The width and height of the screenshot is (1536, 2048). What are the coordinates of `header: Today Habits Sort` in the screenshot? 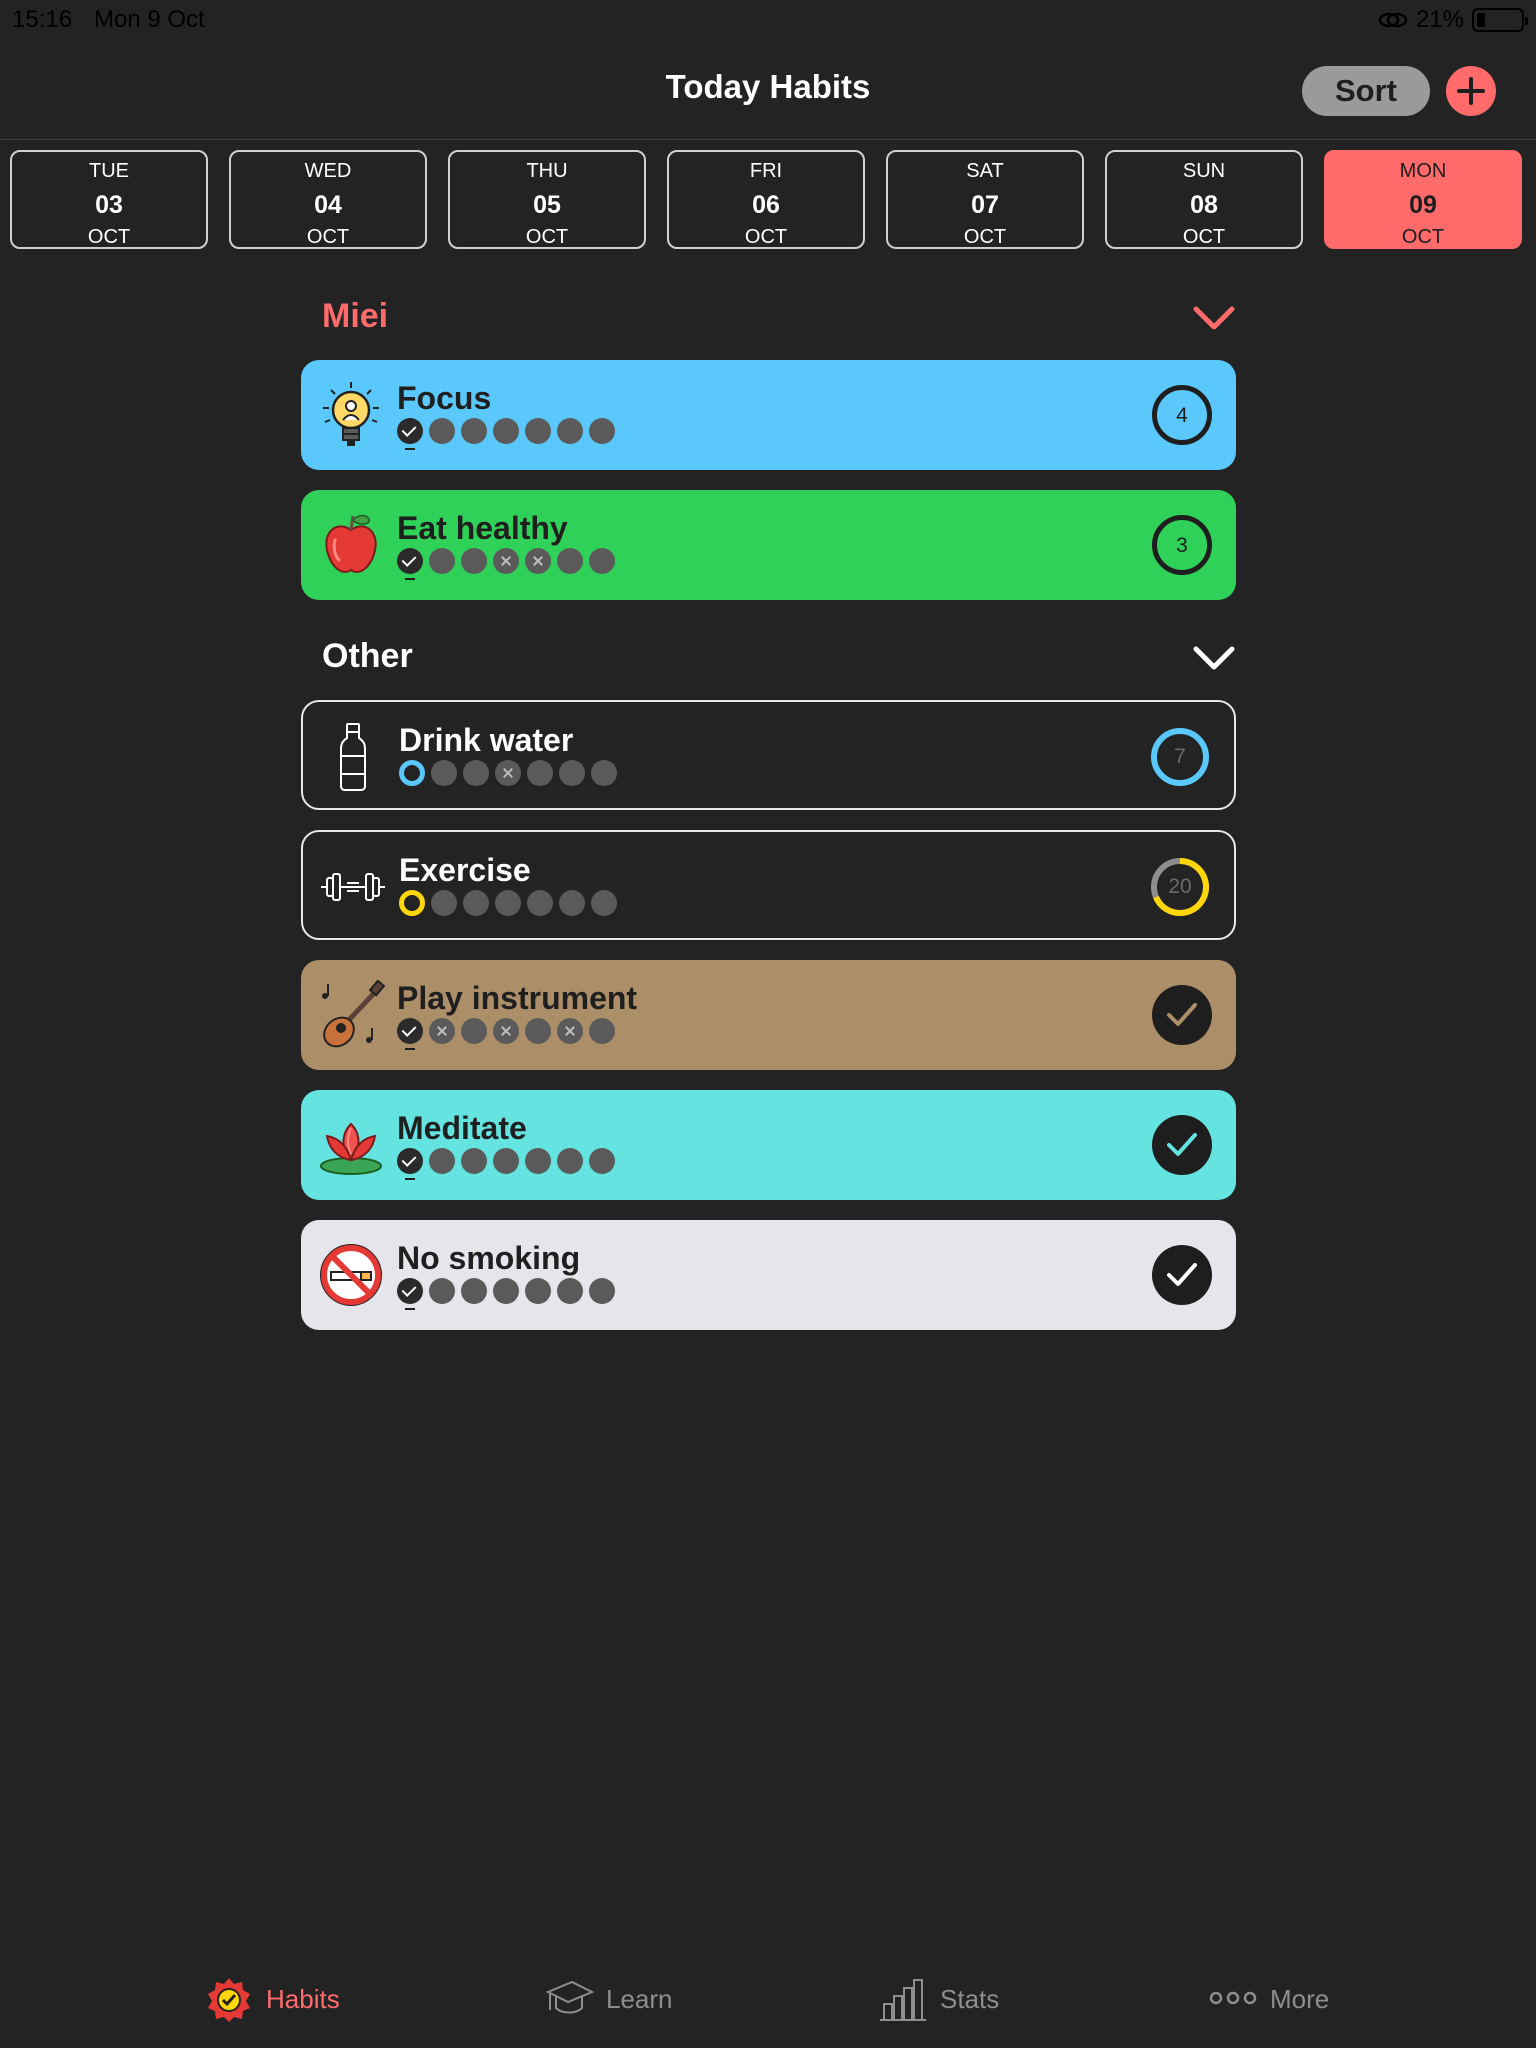 It's located at (768, 89).